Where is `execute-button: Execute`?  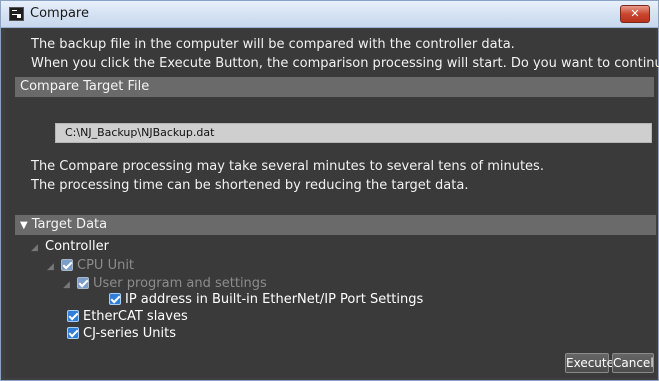
execute-button: Execute is located at coordinates (589, 363).